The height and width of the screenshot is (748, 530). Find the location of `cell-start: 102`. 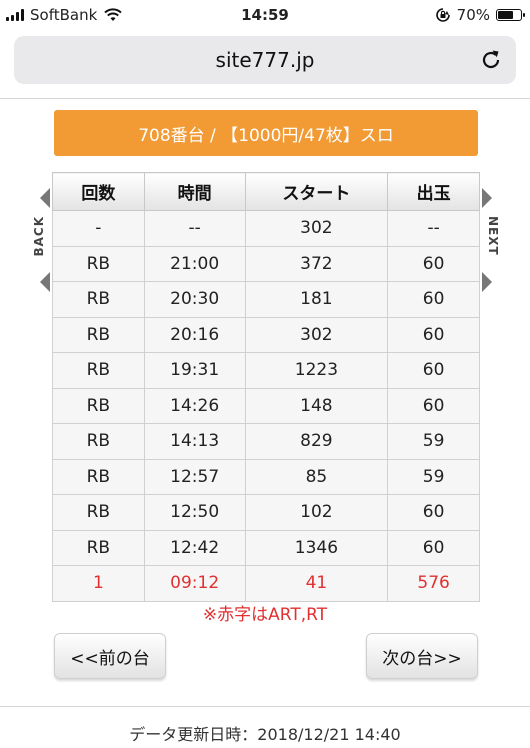

cell-start: 102 is located at coordinates (316, 512).